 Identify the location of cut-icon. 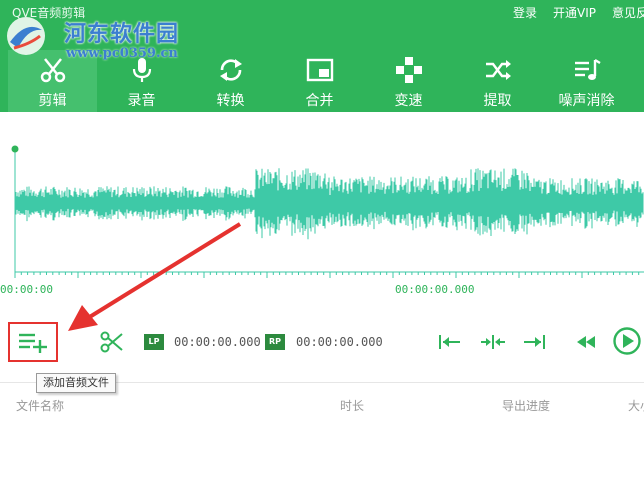
(112, 342).